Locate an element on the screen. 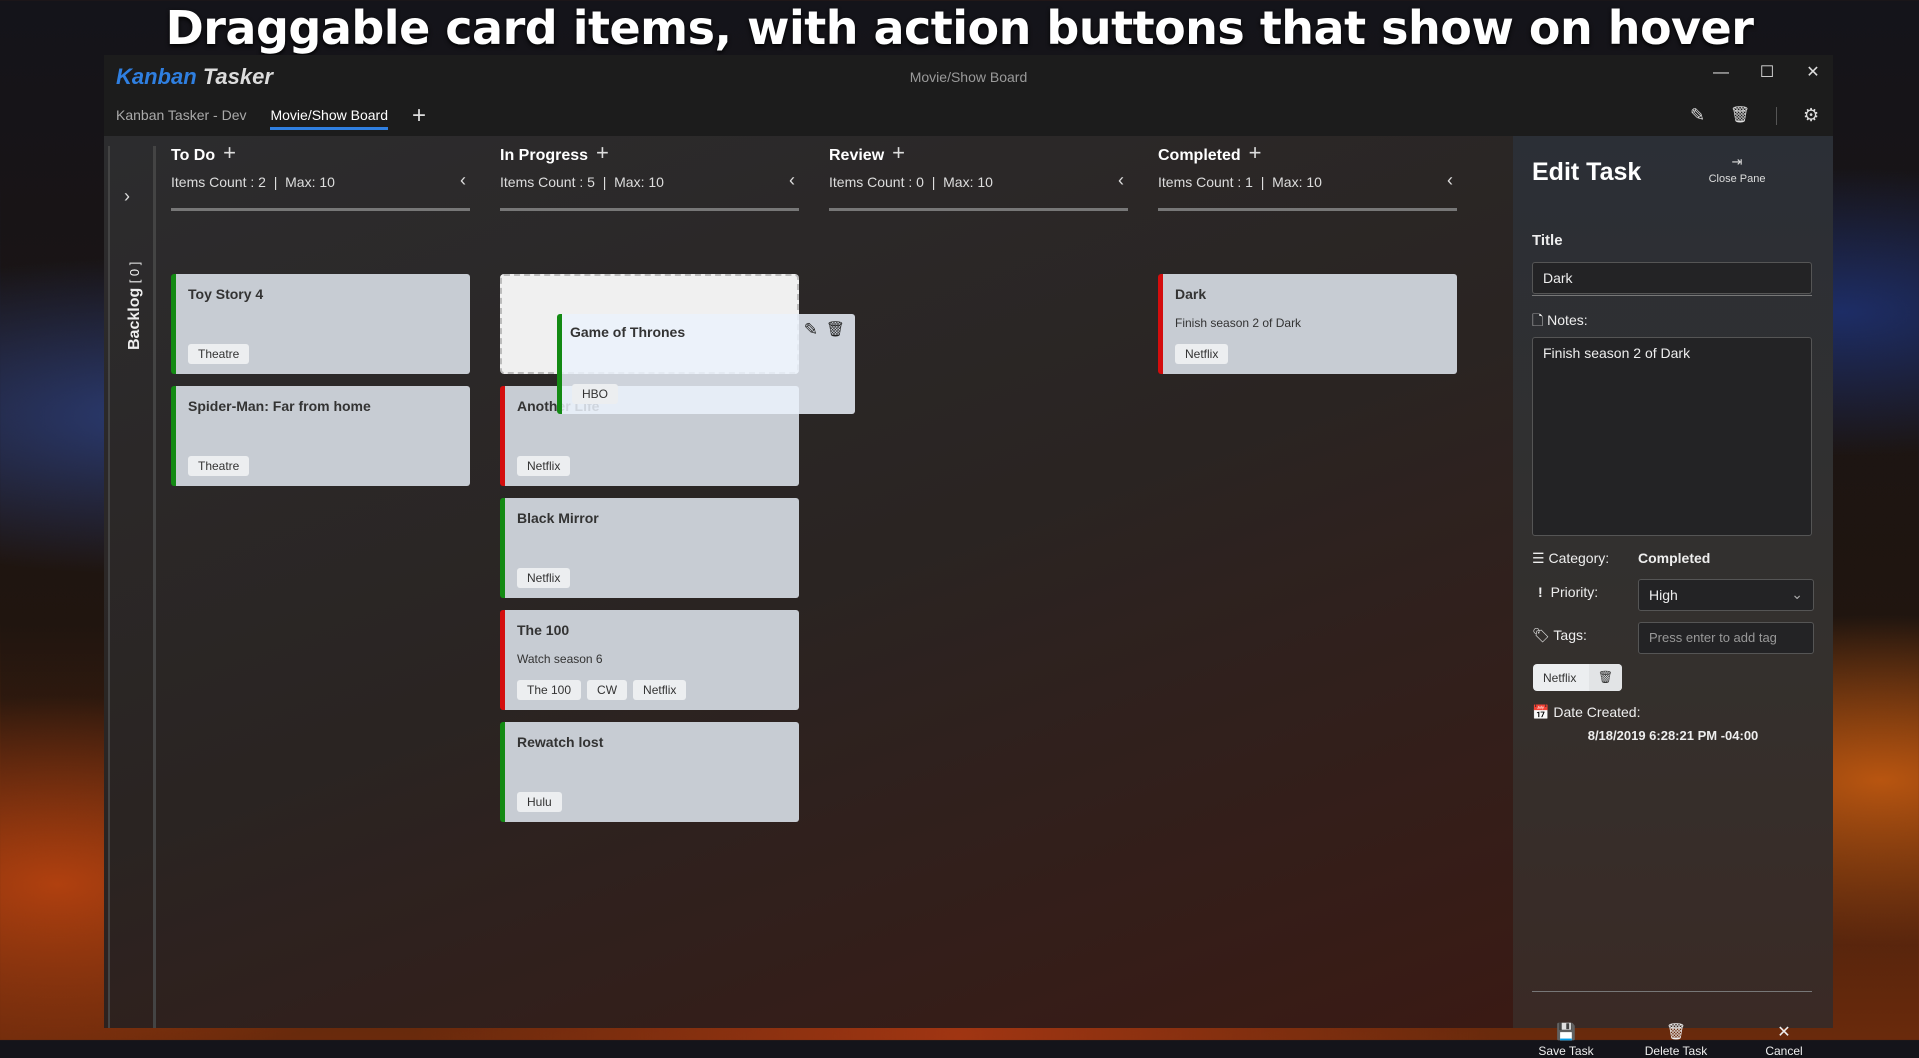 The height and width of the screenshot is (1058, 1919). card-tag: The 100 is located at coordinates (549, 690).